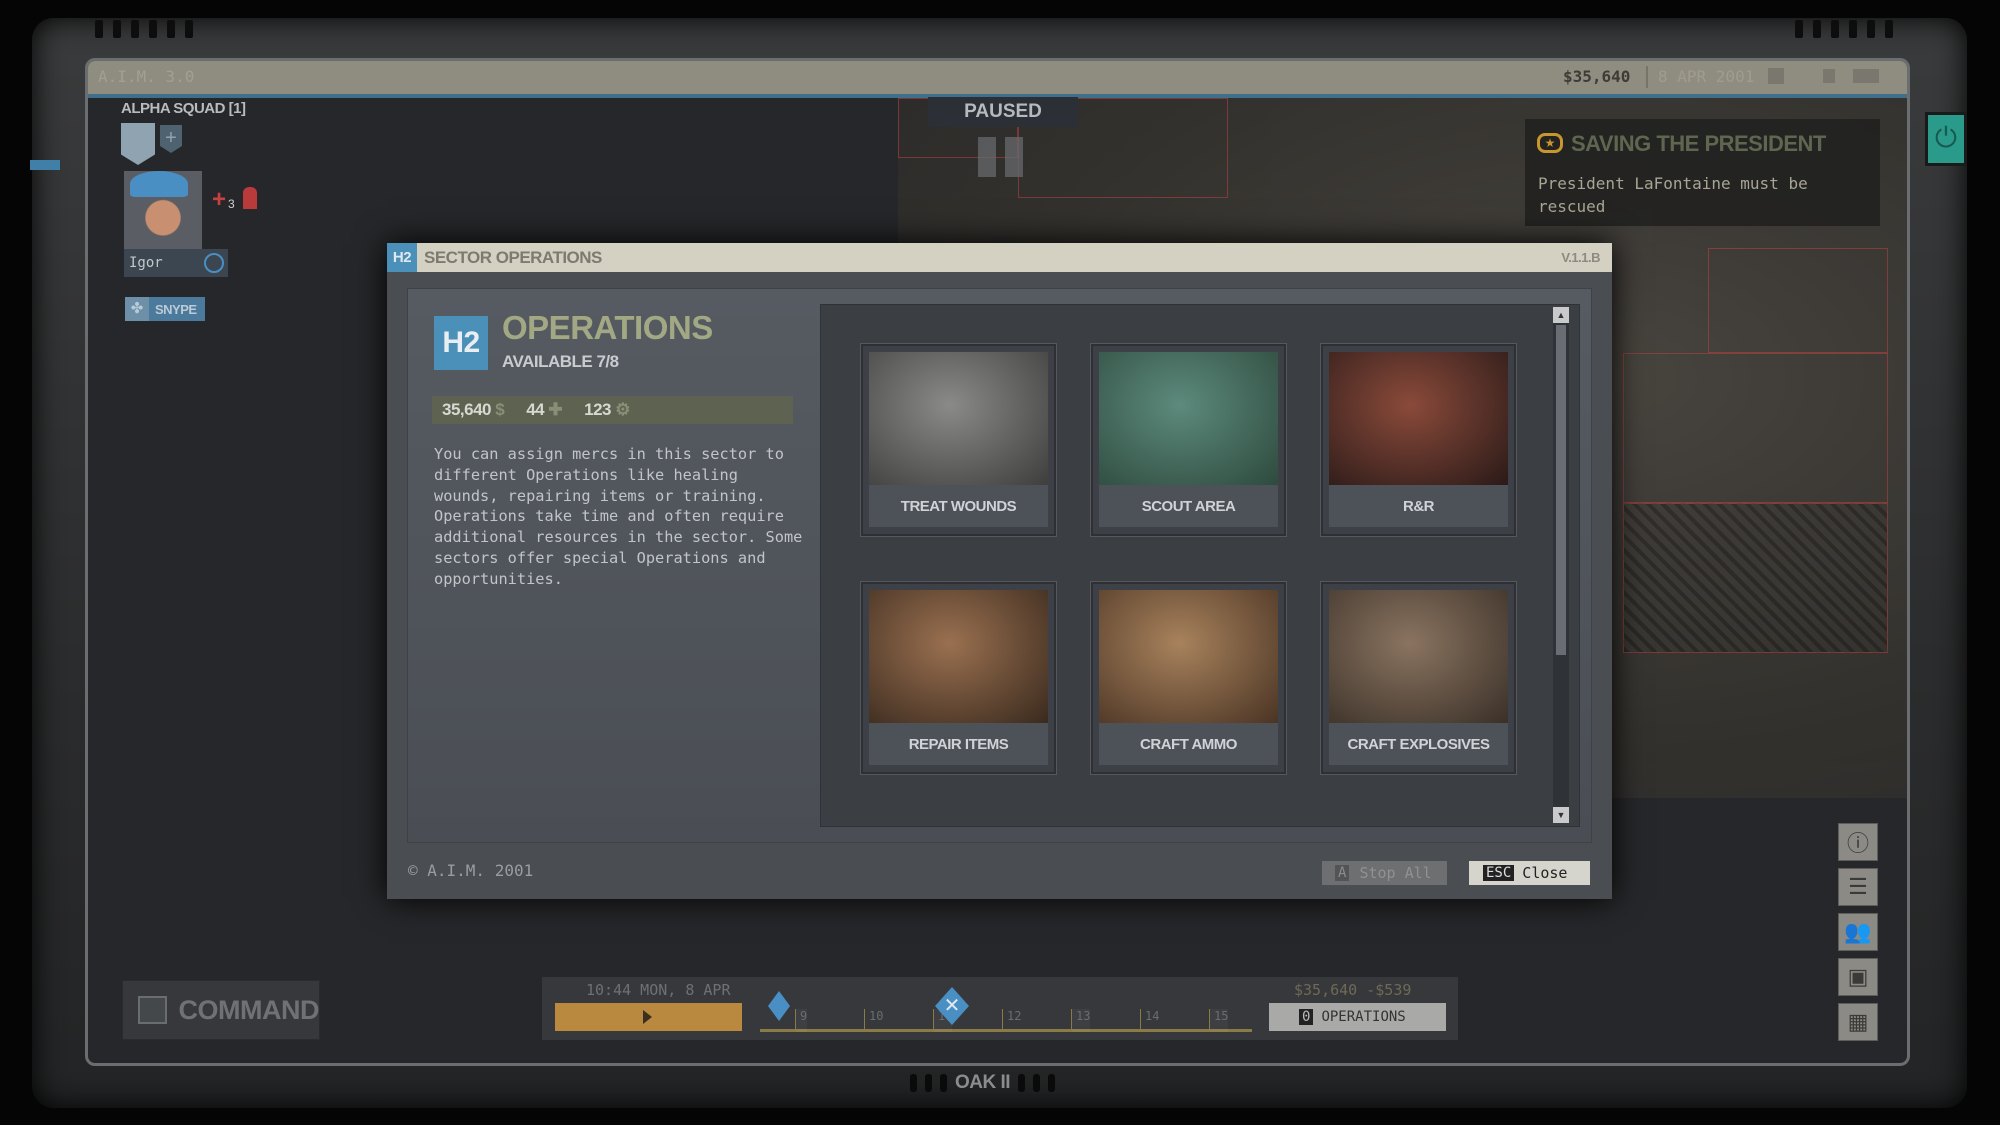 This screenshot has height=1125, width=2000. What do you see at coordinates (555, 409) in the screenshot?
I see `meds-icon: ✚` at bounding box center [555, 409].